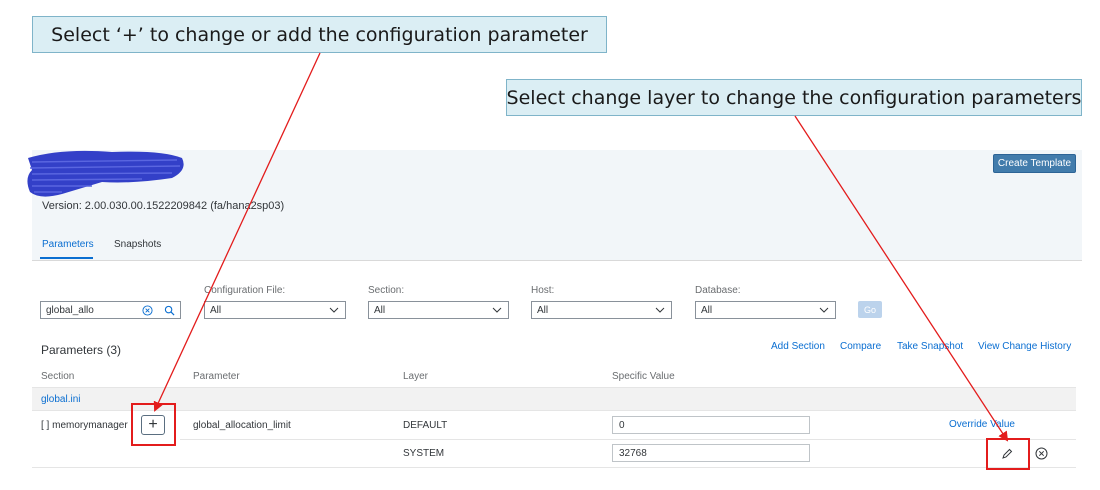 This screenshot has height=490, width=1100. What do you see at coordinates (169, 310) in the screenshot?
I see `search-icon` at bounding box center [169, 310].